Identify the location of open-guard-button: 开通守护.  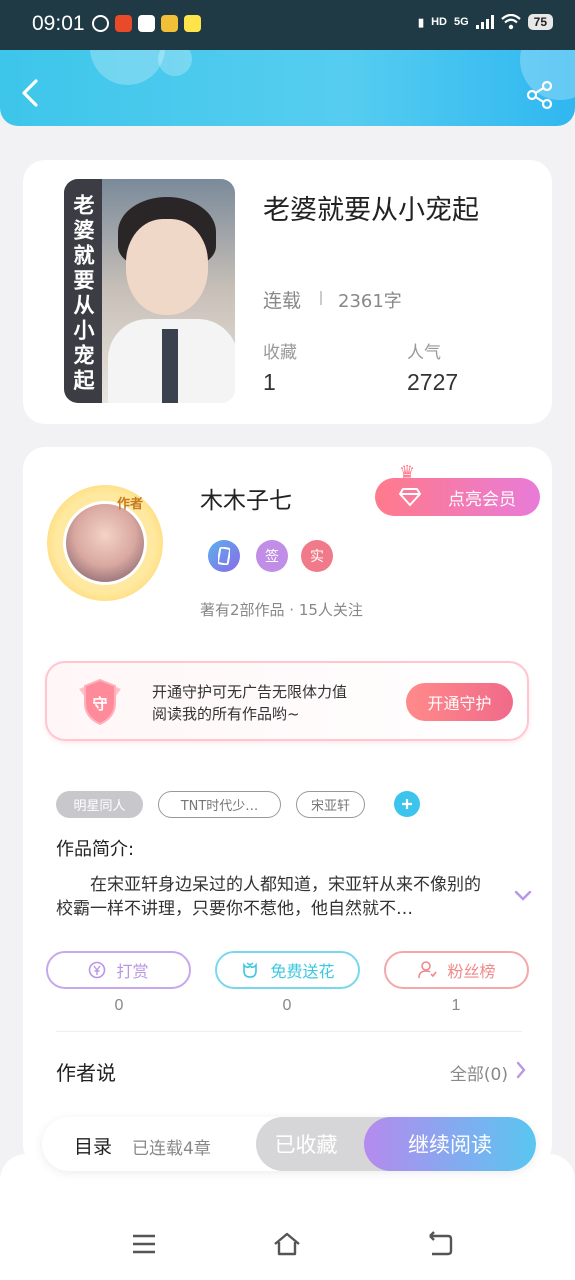
(459, 702).